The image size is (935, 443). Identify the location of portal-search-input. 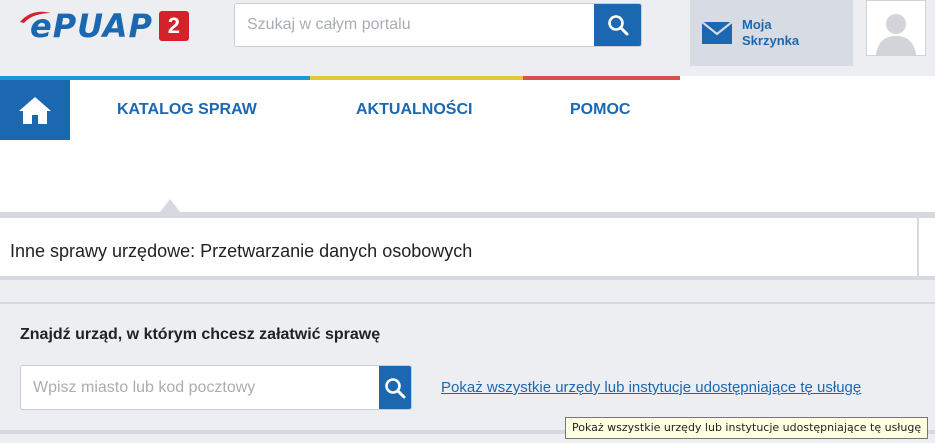
(415, 25).